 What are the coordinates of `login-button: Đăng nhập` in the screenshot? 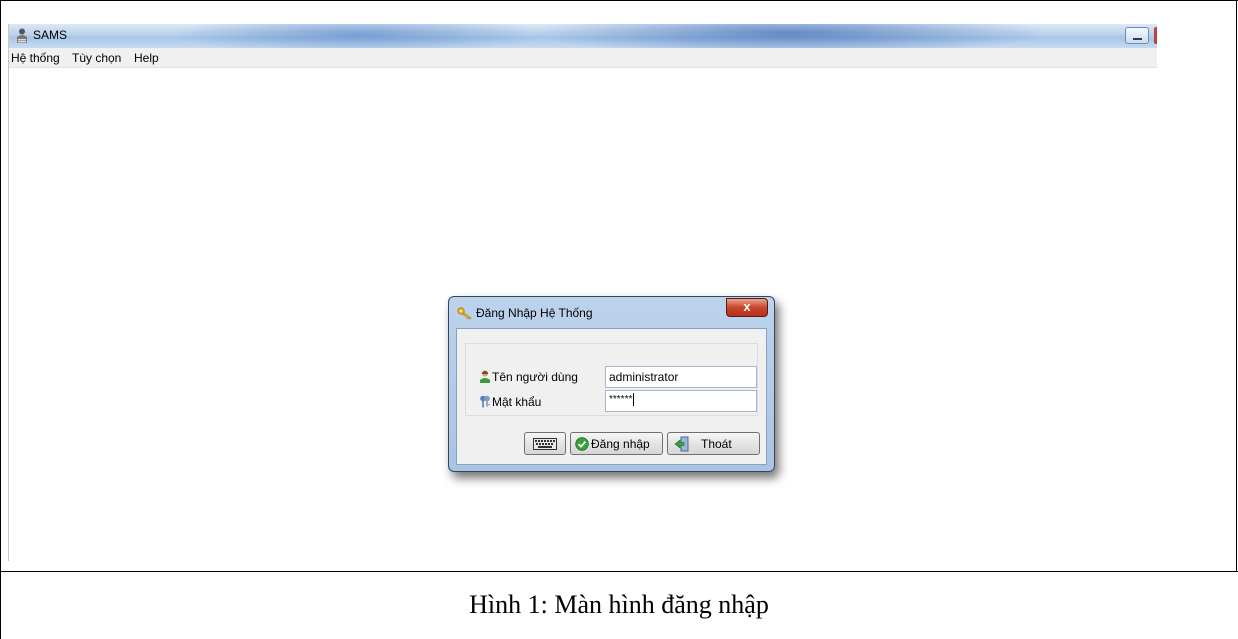 It's located at (616, 443).